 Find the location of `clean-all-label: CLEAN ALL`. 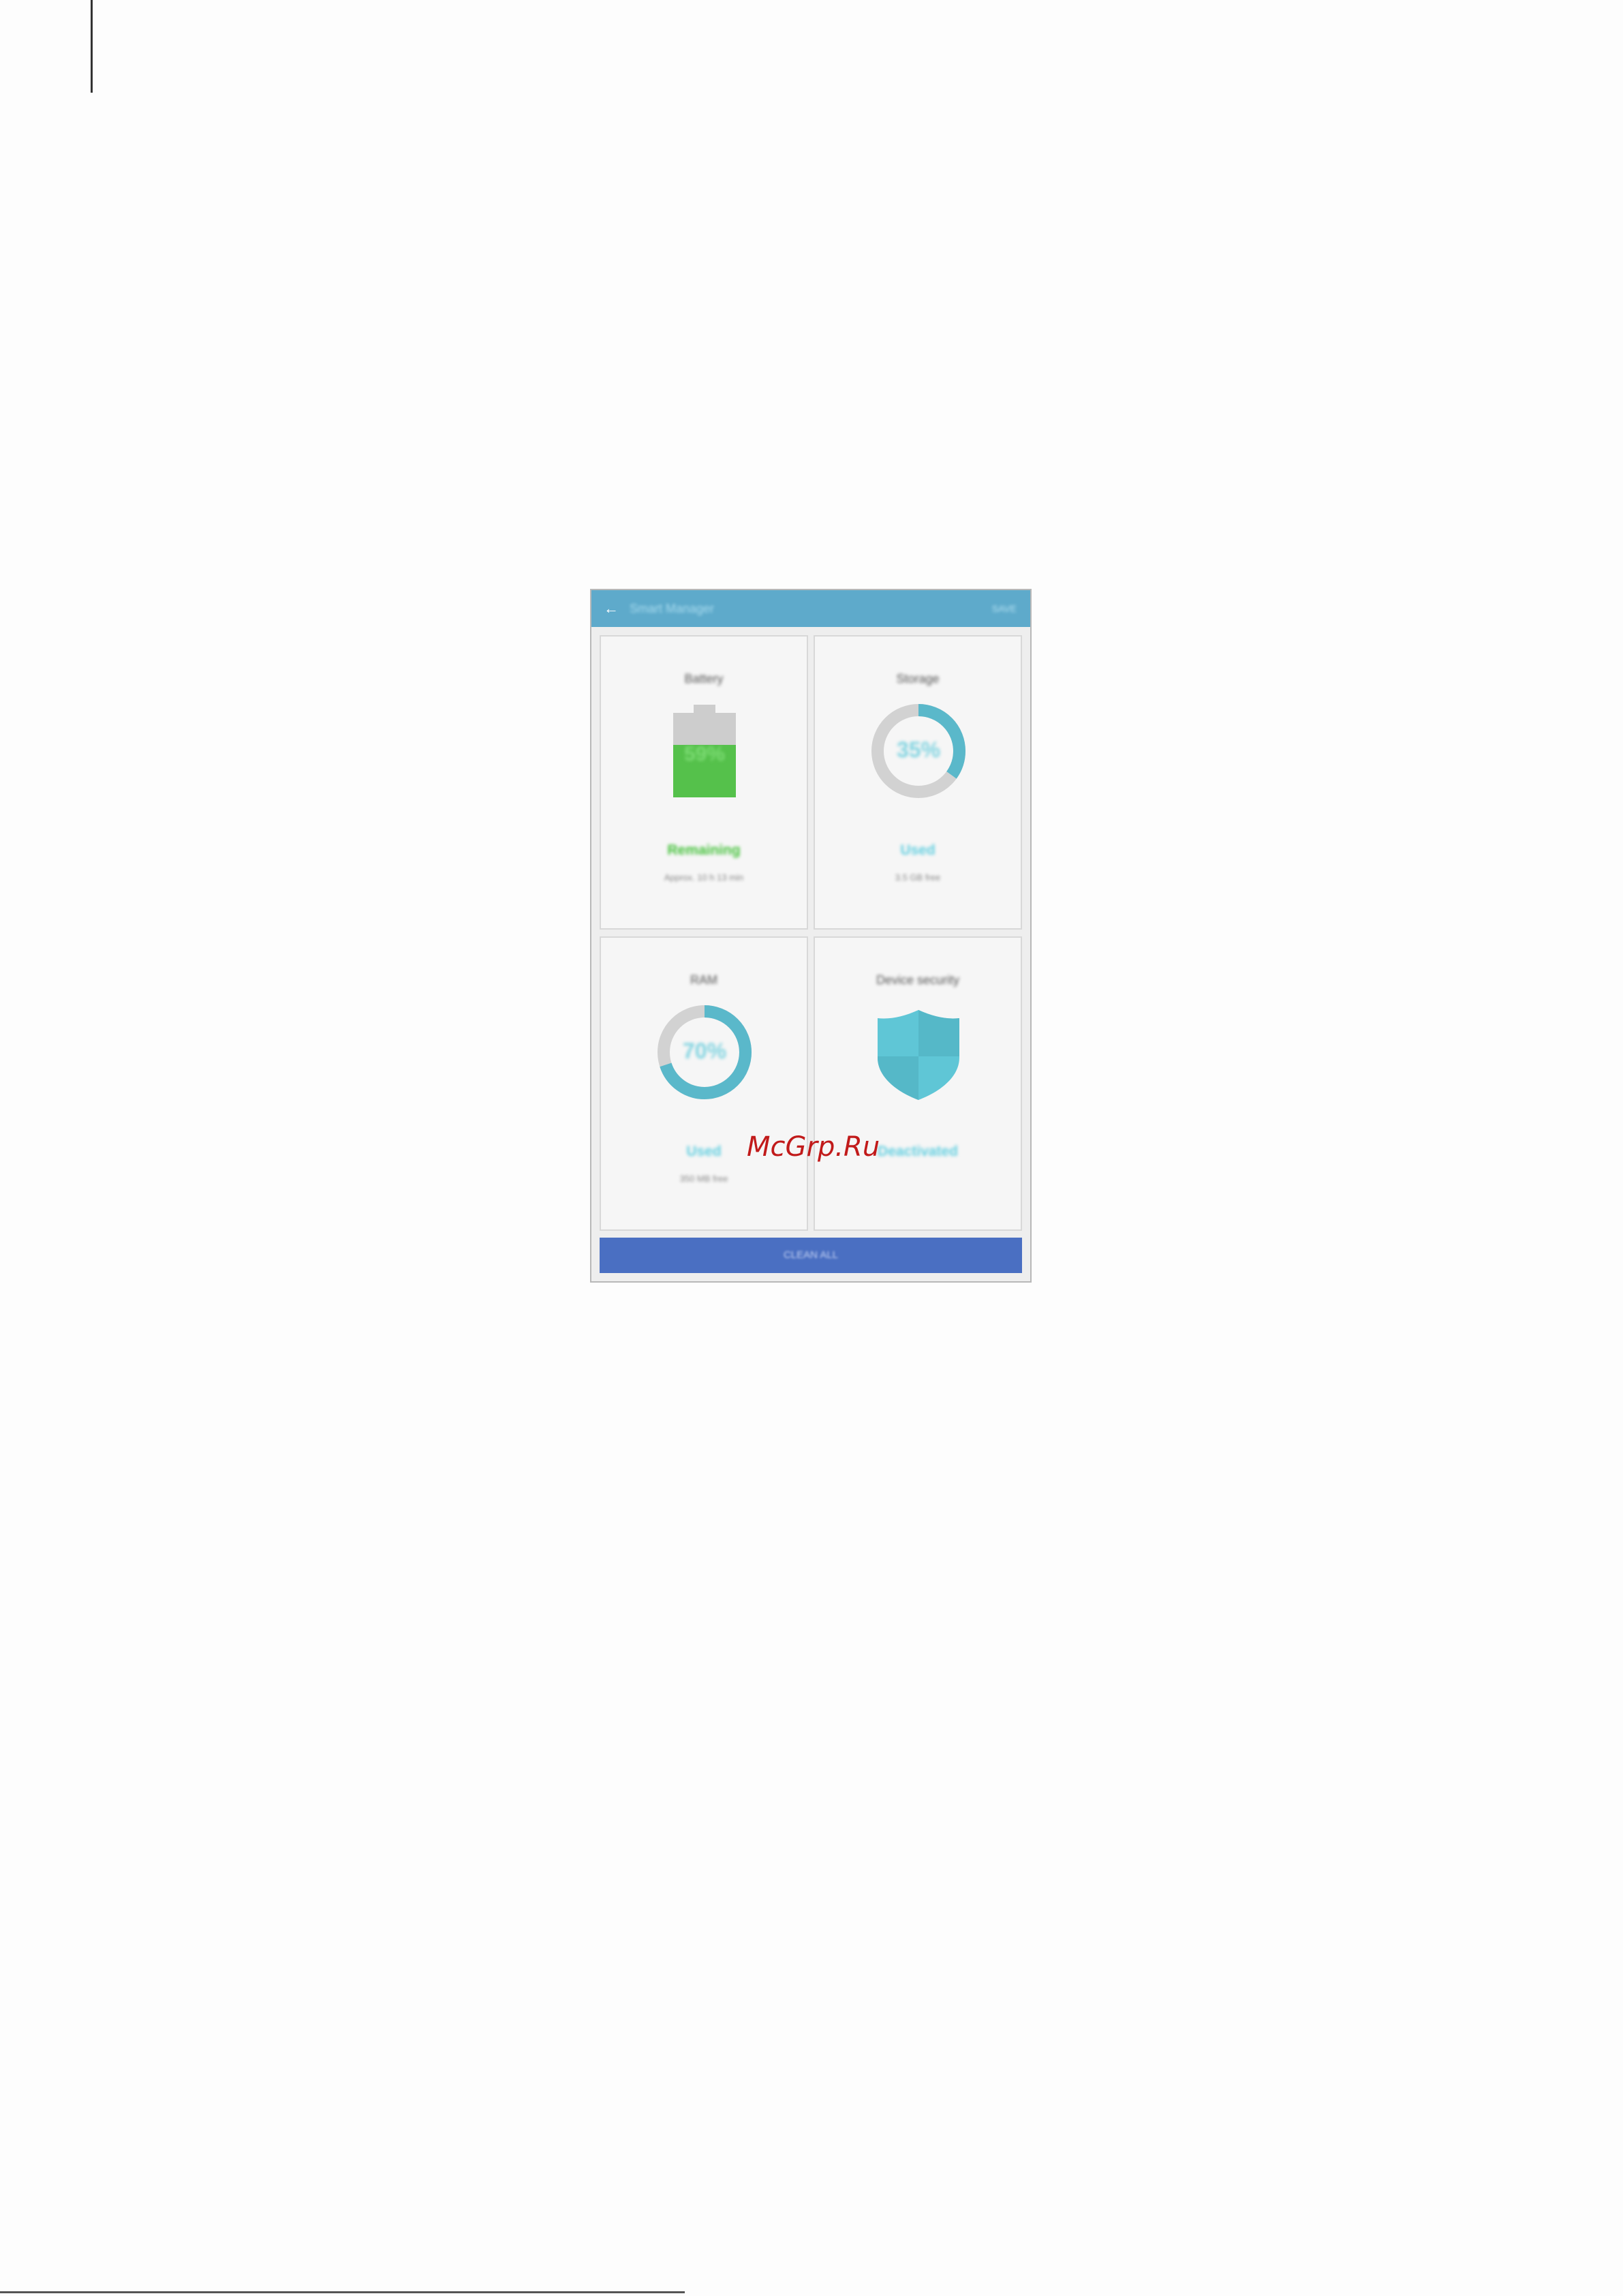

clean-all-label: CLEAN ALL is located at coordinates (811, 1255).